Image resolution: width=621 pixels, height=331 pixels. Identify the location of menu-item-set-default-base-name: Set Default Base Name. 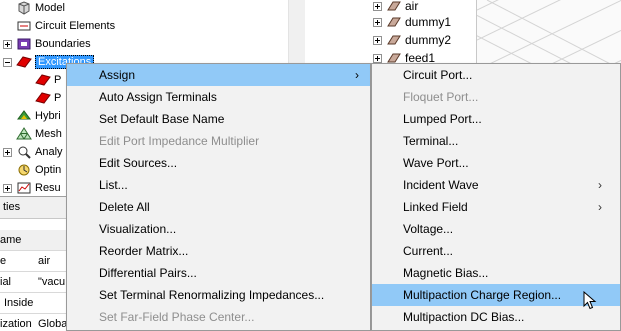
(218, 119).